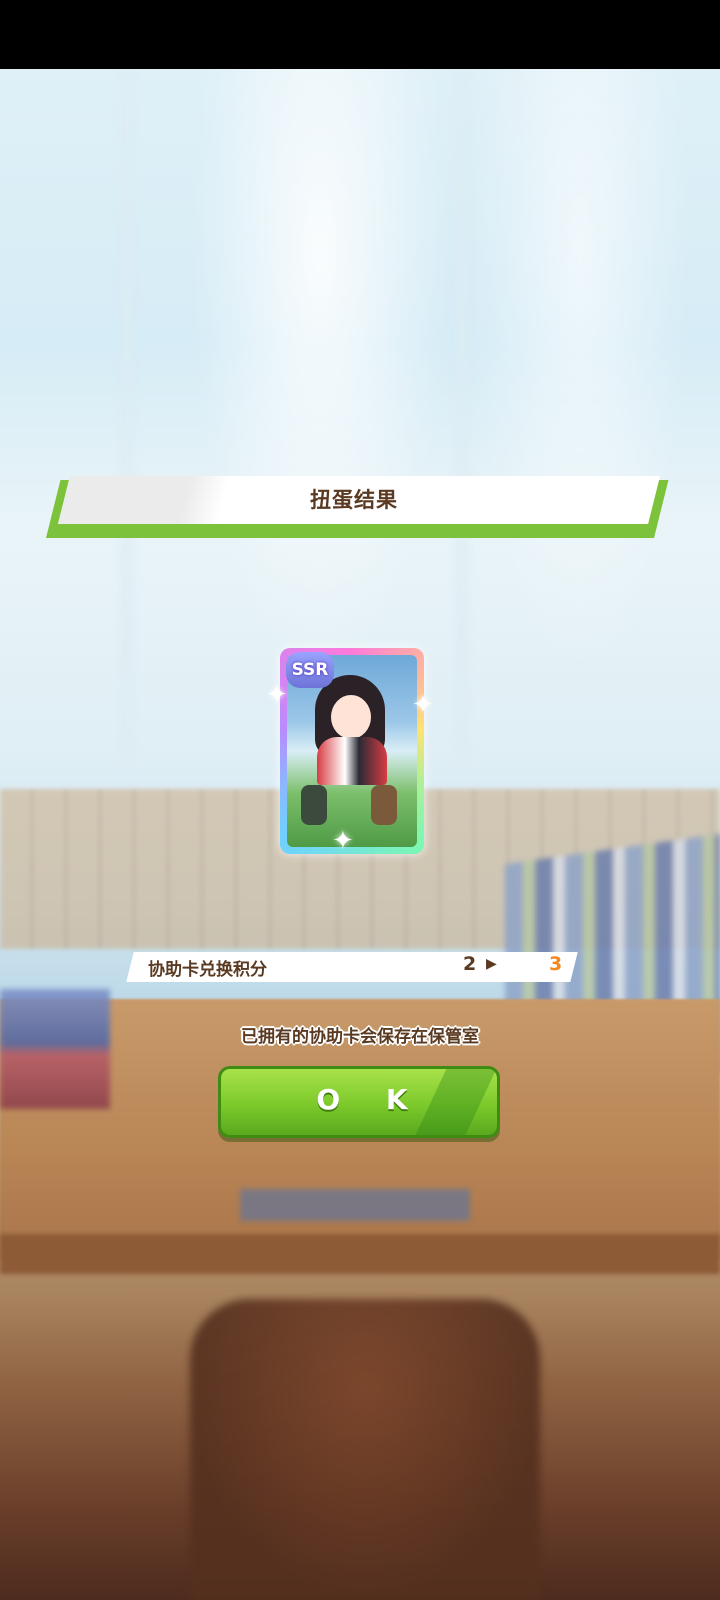 The image size is (720, 1600). Describe the element at coordinates (371, 1099) in the screenshot. I see `ok-button-label: O K` at that location.